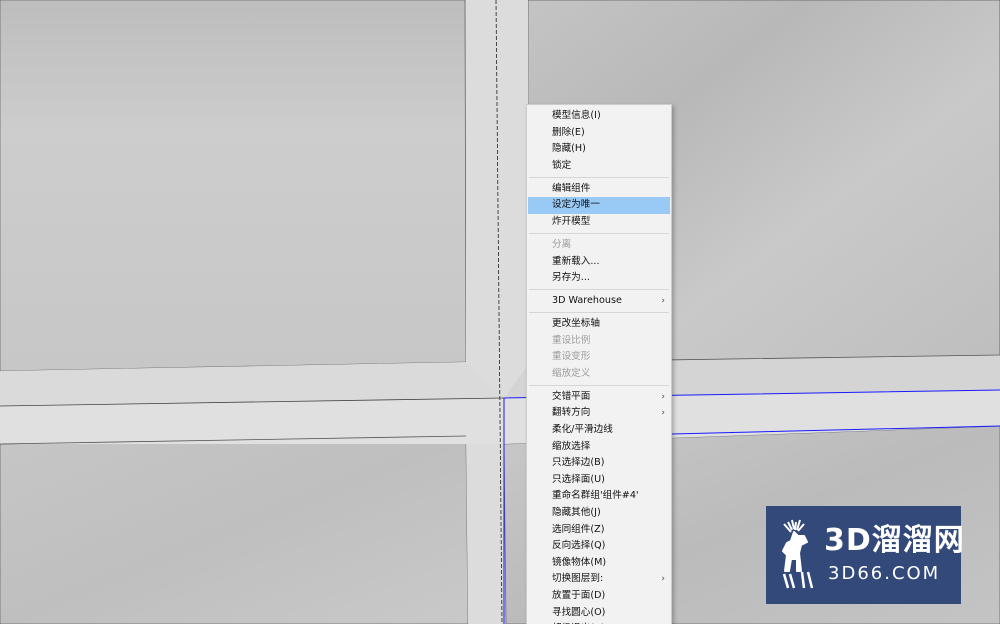 The image size is (1000, 624). I want to click on menu-item: 更改坐标轴, so click(599, 324).